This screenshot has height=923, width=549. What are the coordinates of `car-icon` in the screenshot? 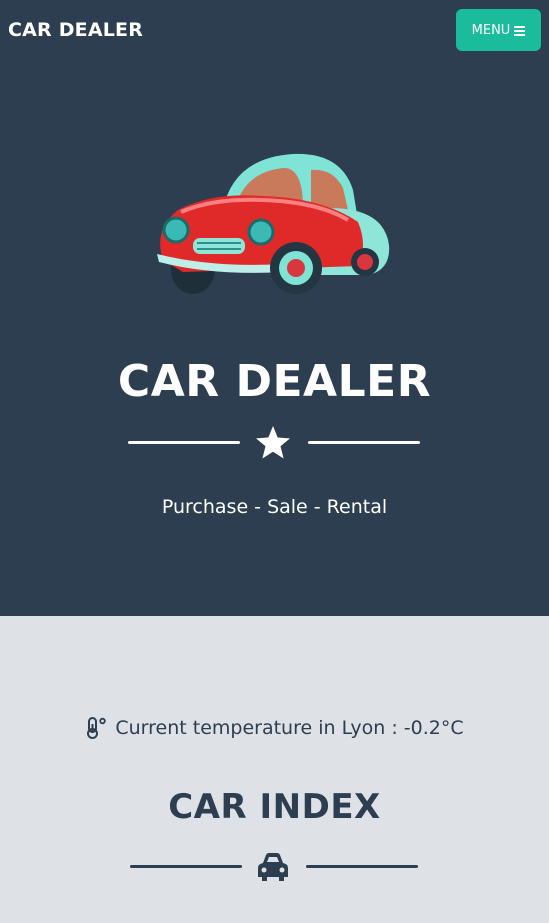 It's located at (273, 867).